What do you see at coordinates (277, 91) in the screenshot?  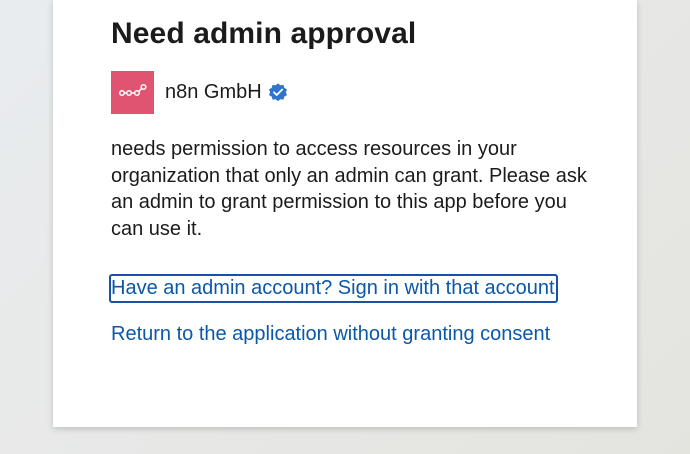 I see `verified-badge-icon` at bounding box center [277, 91].